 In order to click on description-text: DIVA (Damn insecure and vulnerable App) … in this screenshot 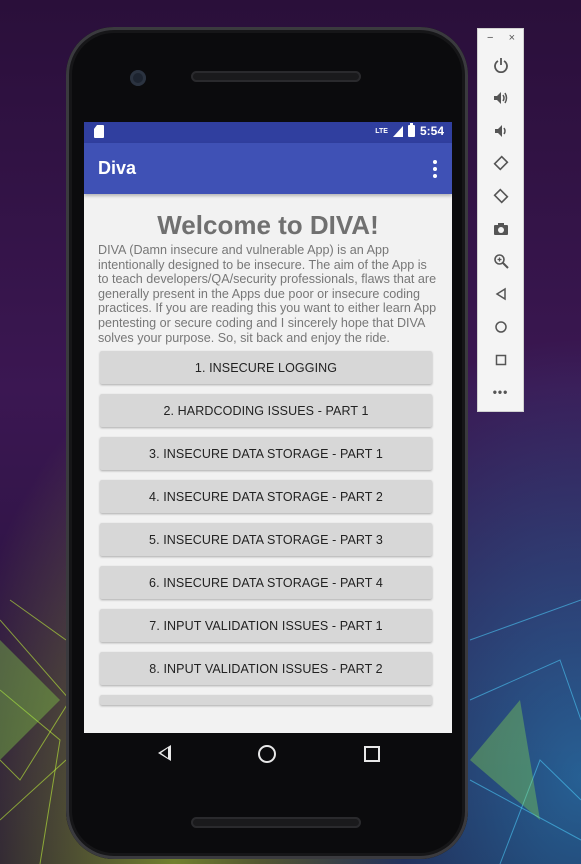, I will do `click(267, 294)`.